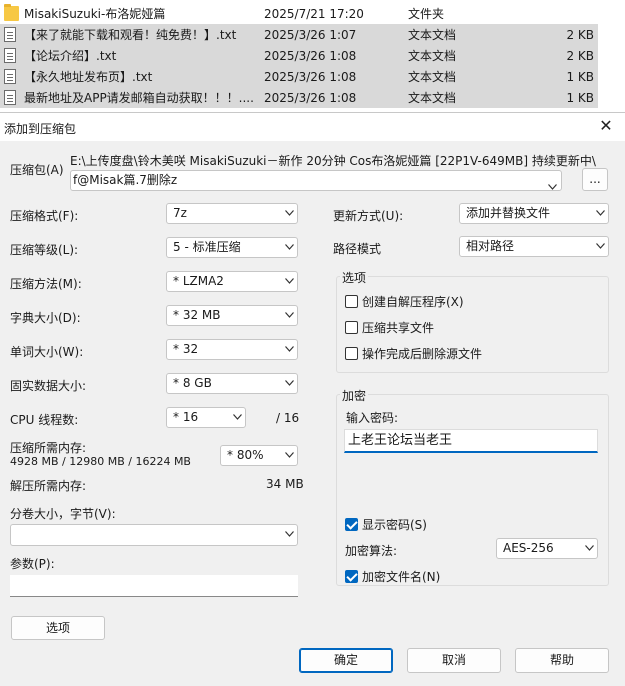 The image size is (625, 686). Describe the element at coordinates (125, 180) in the screenshot. I see `archive-name-value: f@Misak篇.7删除z` at that location.